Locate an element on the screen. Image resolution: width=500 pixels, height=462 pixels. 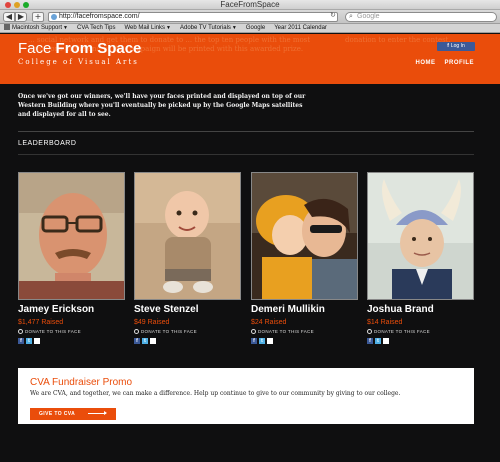
give-to-cva-button: GIVE TO CVA is located at coordinates (73, 414).